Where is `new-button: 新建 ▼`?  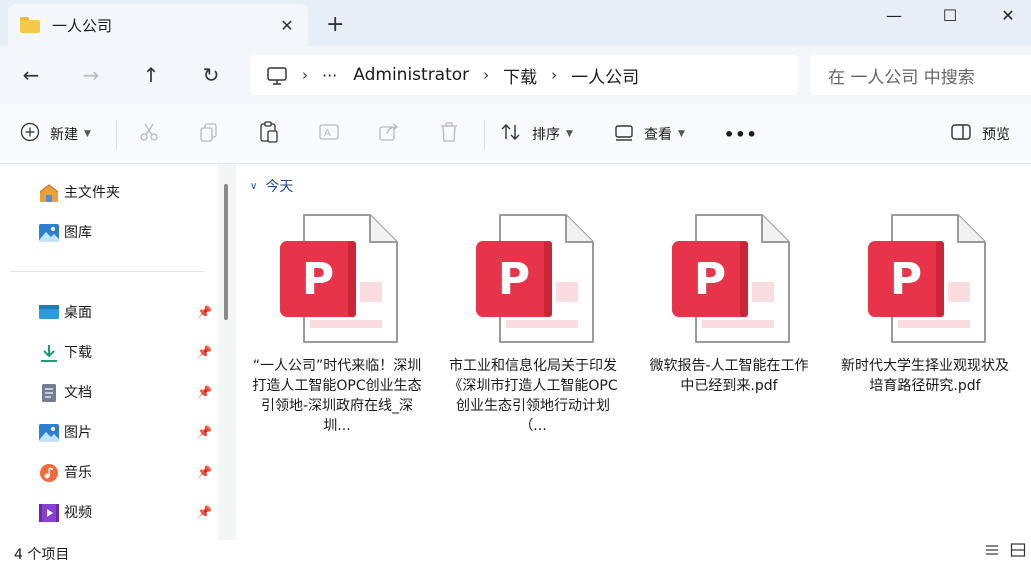
new-button: 新建 ▼ is located at coordinates (55, 134).